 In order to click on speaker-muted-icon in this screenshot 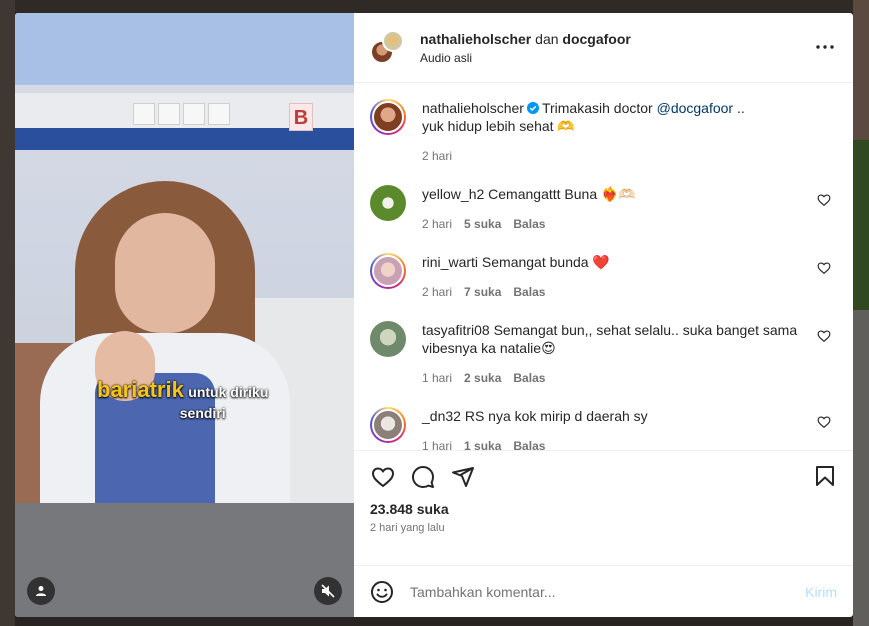, I will do `click(328, 591)`.